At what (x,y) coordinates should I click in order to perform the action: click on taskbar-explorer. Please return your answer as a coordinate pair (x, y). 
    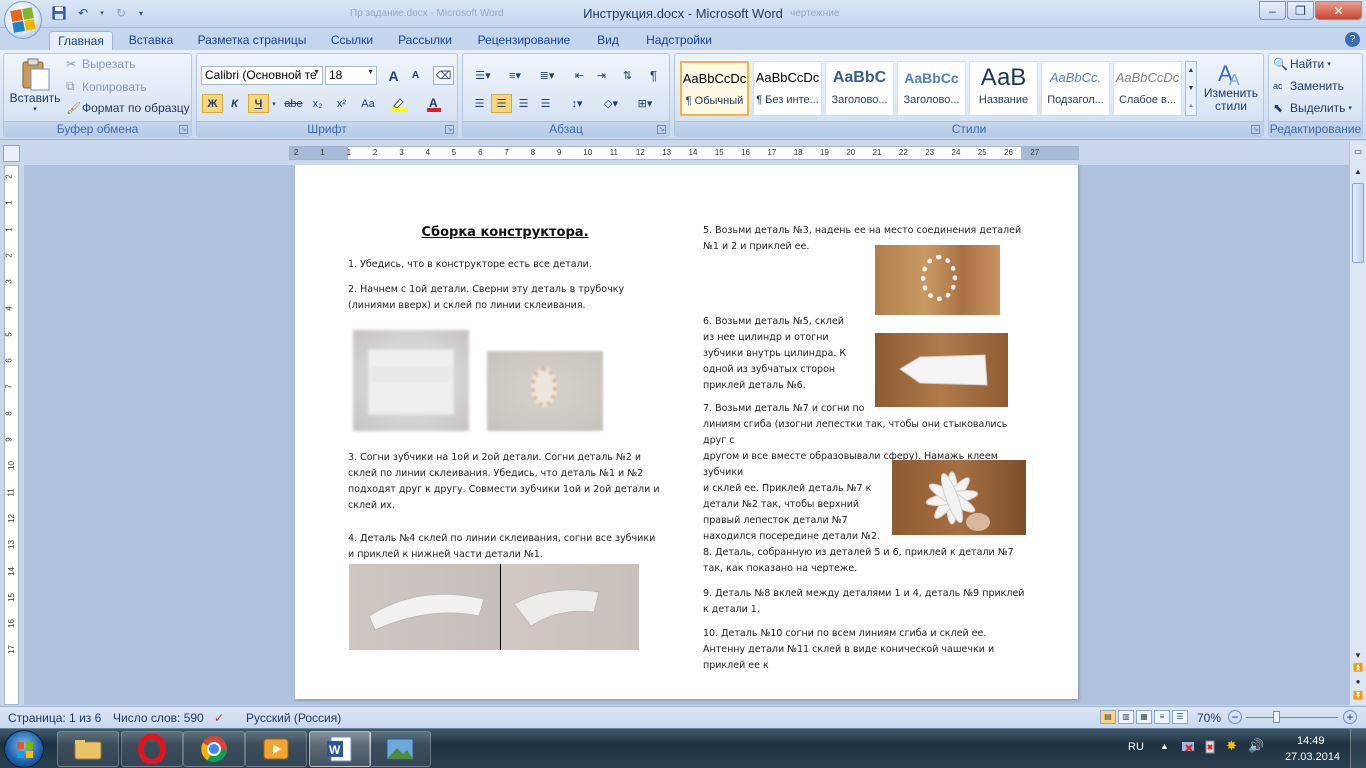
    Looking at the image, I should click on (88, 749).